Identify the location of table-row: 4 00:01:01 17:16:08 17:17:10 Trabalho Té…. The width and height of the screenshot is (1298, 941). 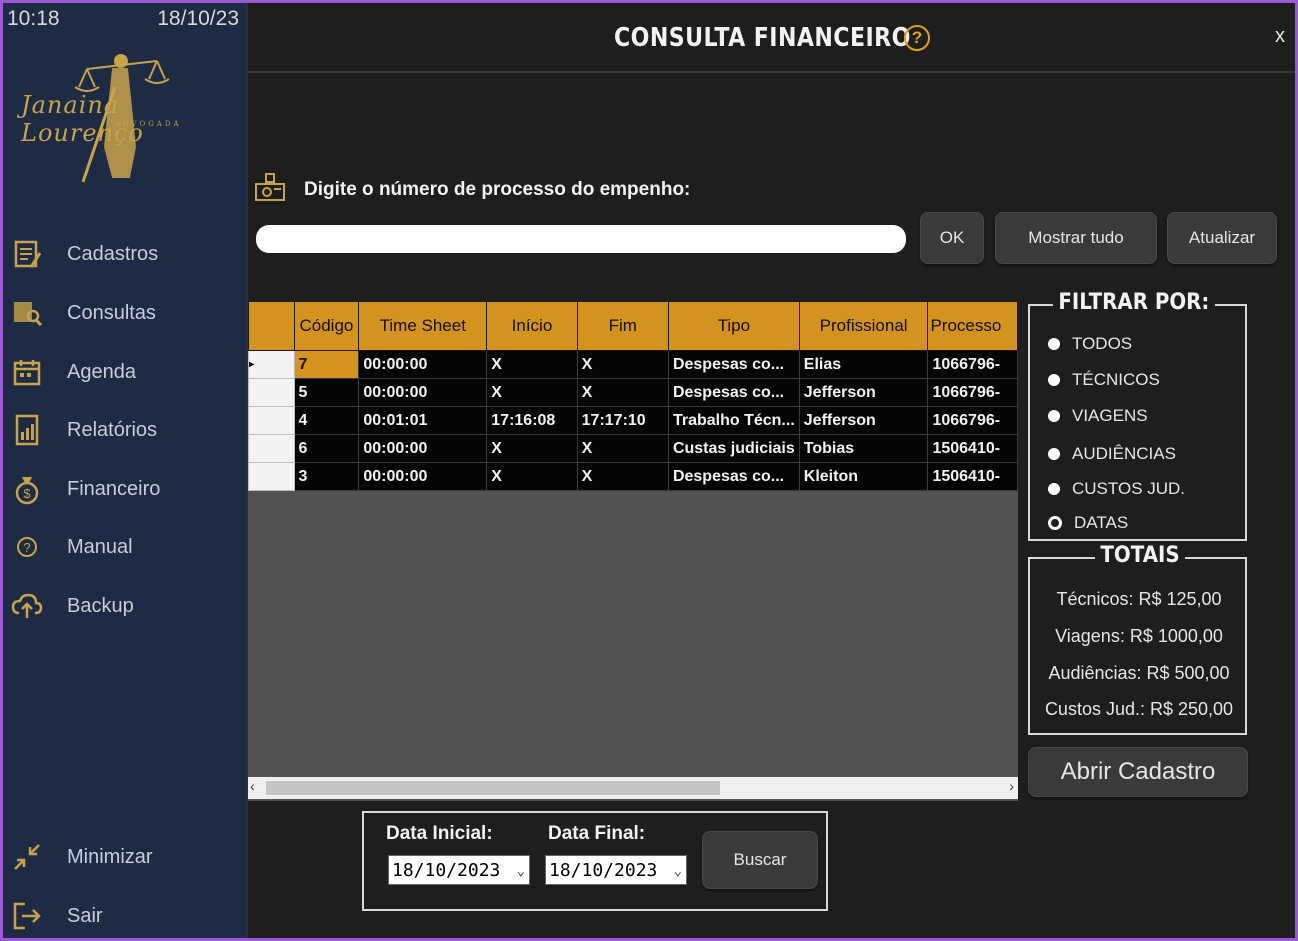
(633, 420).